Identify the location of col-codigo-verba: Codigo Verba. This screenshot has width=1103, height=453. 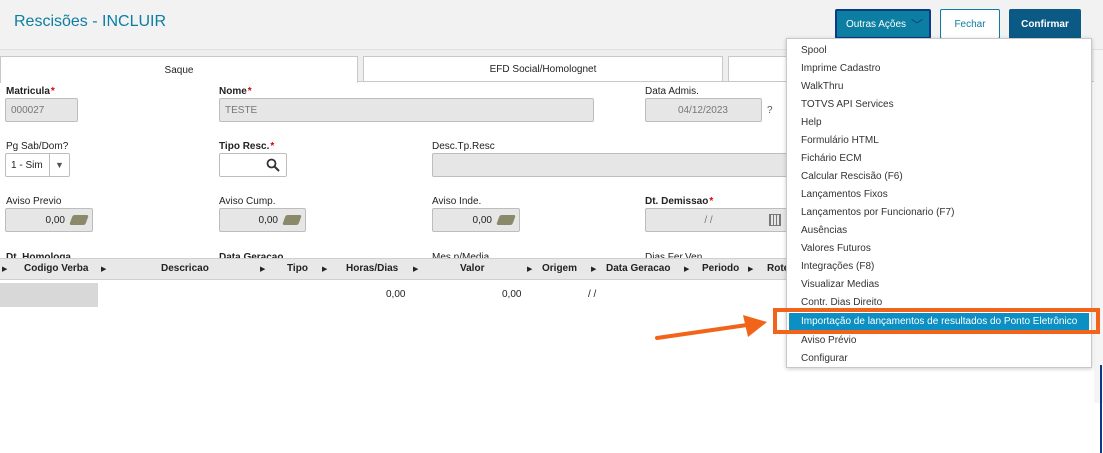
(56, 268).